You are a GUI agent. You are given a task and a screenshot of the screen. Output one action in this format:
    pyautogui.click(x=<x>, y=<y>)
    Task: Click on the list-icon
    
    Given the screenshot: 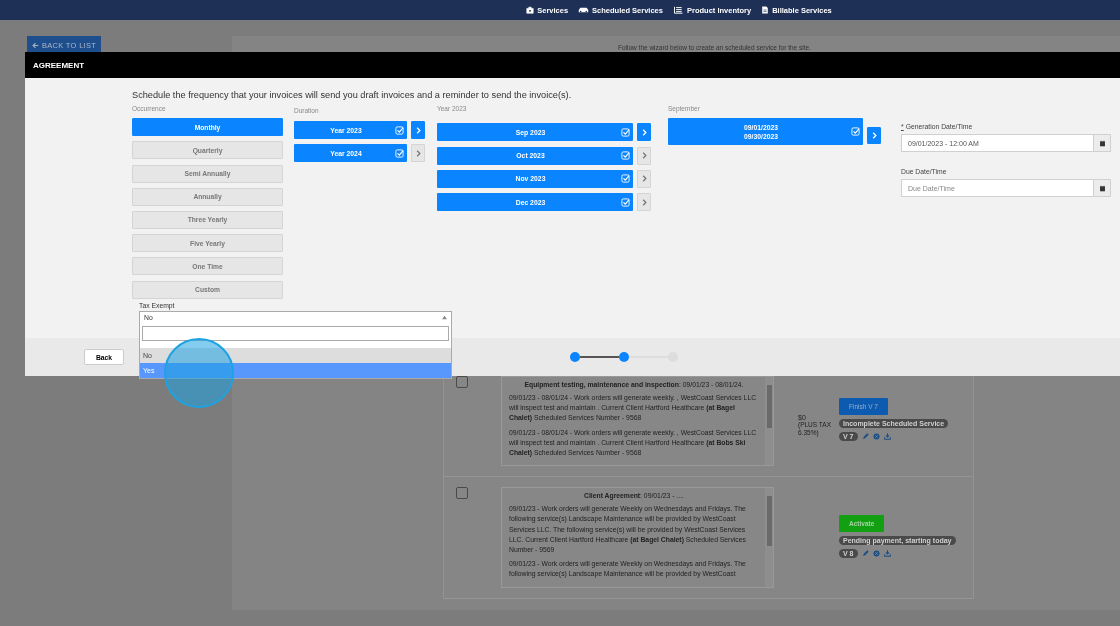 What is the action you would take?
    pyautogui.click(x=678, y=10)
    